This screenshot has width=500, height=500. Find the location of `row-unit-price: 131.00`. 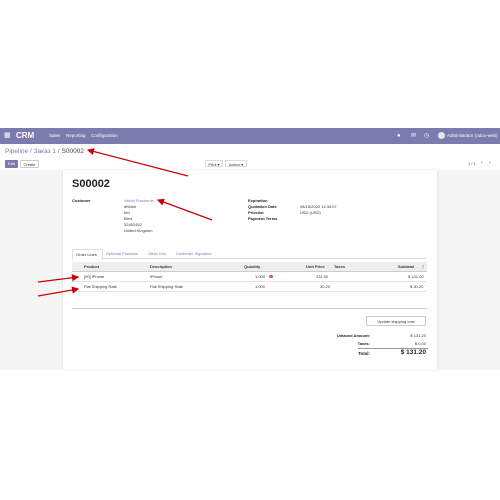

row-unit-price: 131.00 is located at coordinates (322, 276).